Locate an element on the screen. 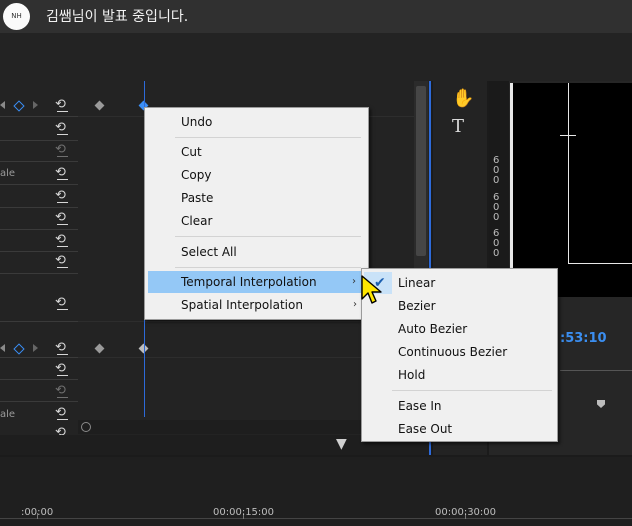 The image size is (632, 526). submenu-item-continuous-bezier: Continuous Bezier is located at coordinates (459, 352).